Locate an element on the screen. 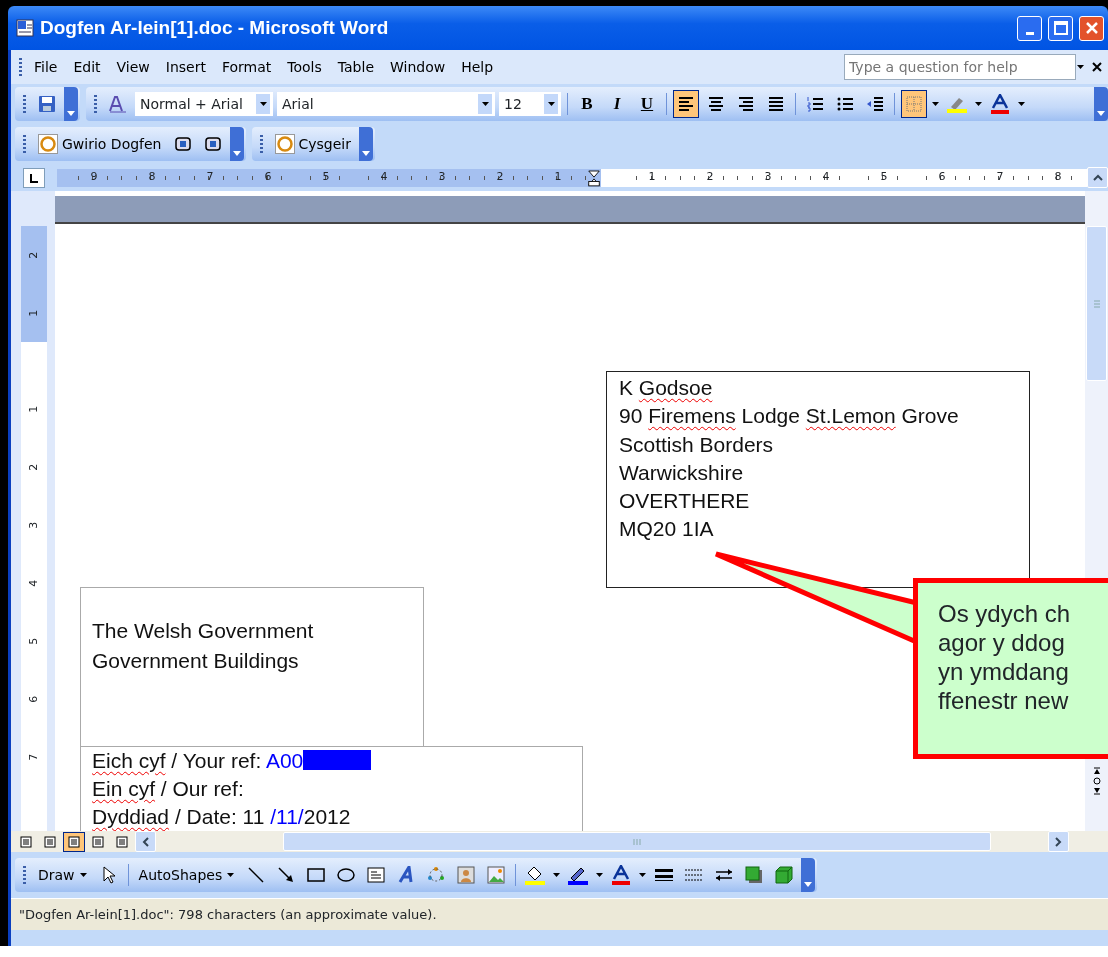 The width and height of the screenshot is (1108, 957). sender-line: The Welsh Government is located at coordinates (203, 631).